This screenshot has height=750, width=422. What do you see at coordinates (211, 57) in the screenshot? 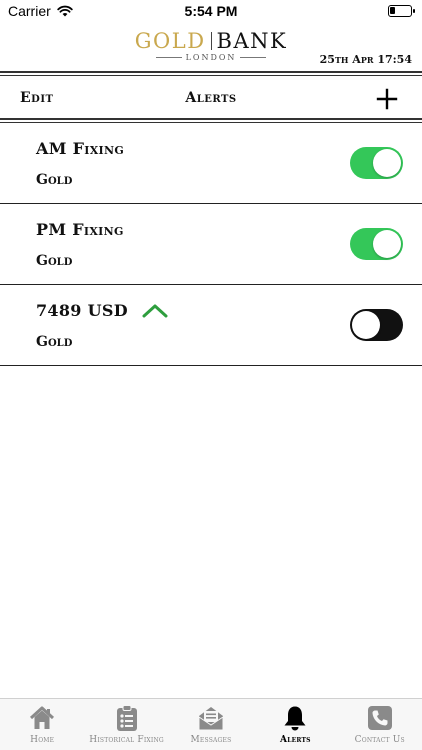
I see `brand-sub-text: LONDON` at bounding box center [211, 57].